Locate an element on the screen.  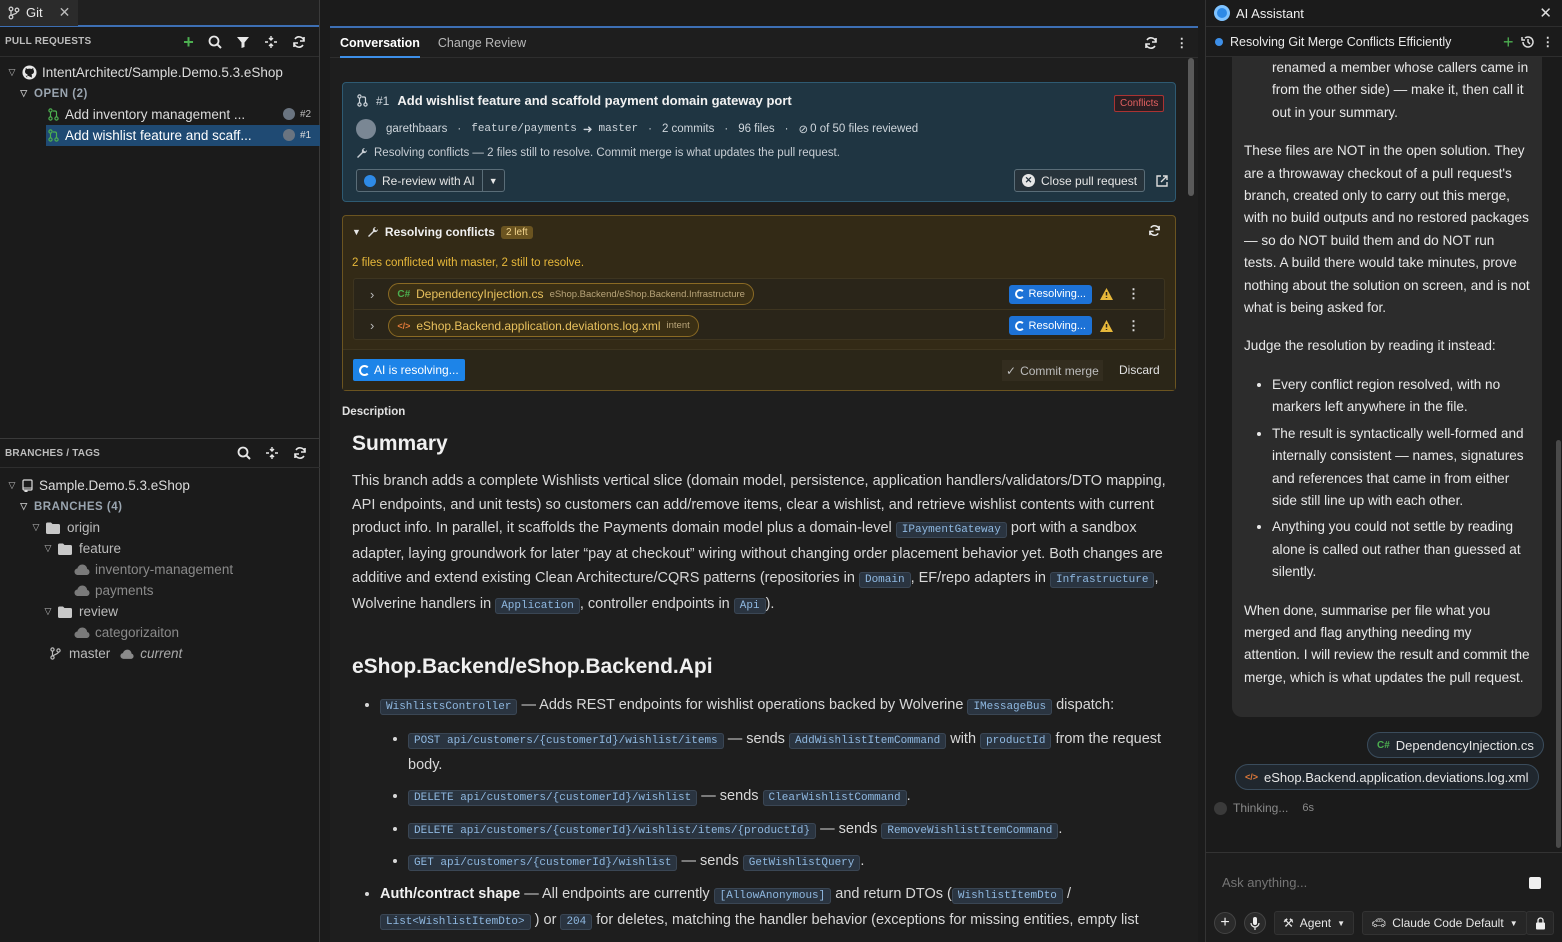
review-node: ▽ review is located at coordinates (160, 611).